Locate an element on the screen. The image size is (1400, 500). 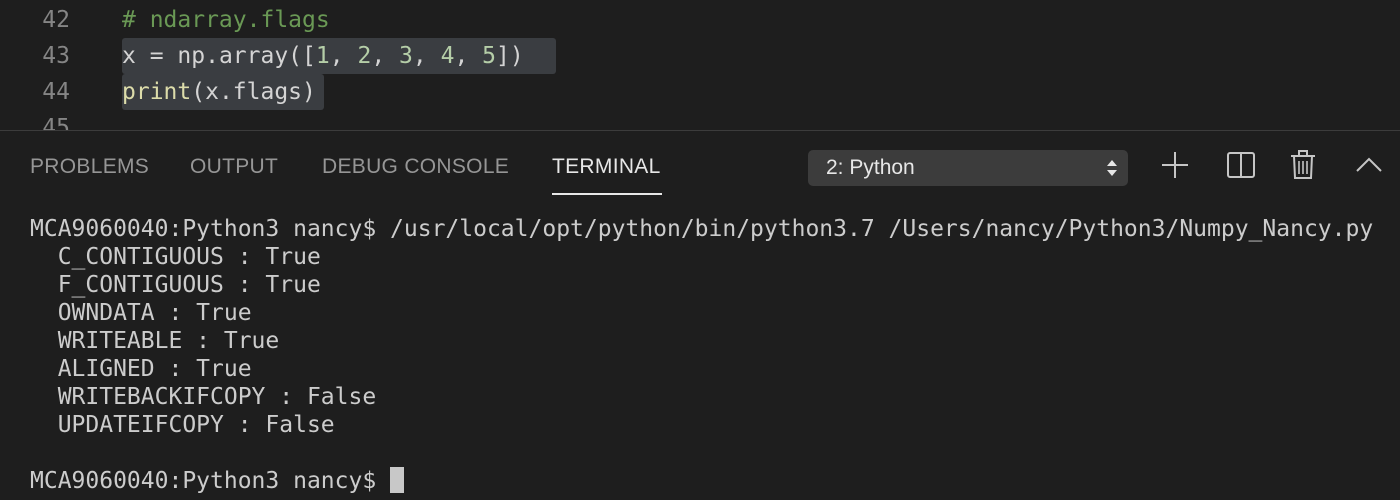
line-number: 43 is located at coordinates (56, 56).